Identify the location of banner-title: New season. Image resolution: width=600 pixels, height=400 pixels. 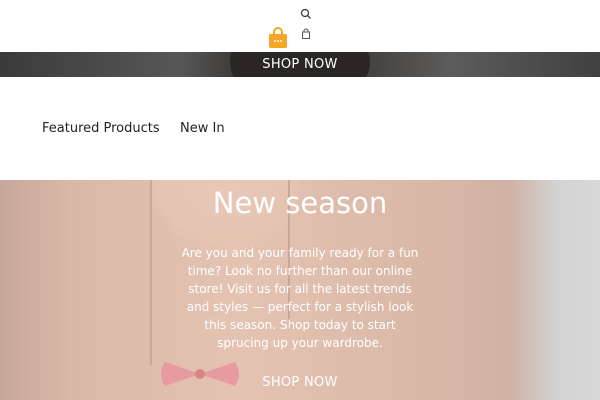
(300, 203).